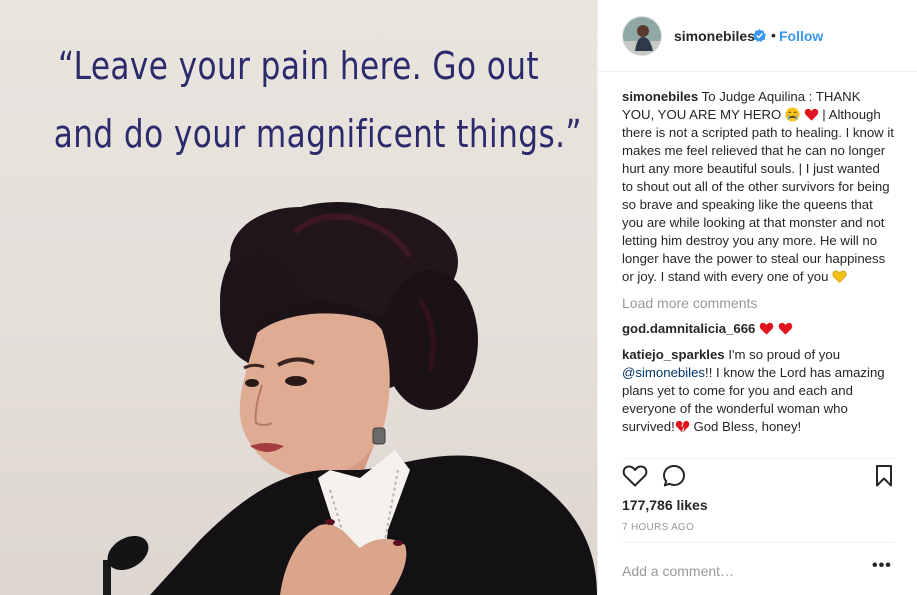  I want to click on bookmark-icon, so click(884, 476).